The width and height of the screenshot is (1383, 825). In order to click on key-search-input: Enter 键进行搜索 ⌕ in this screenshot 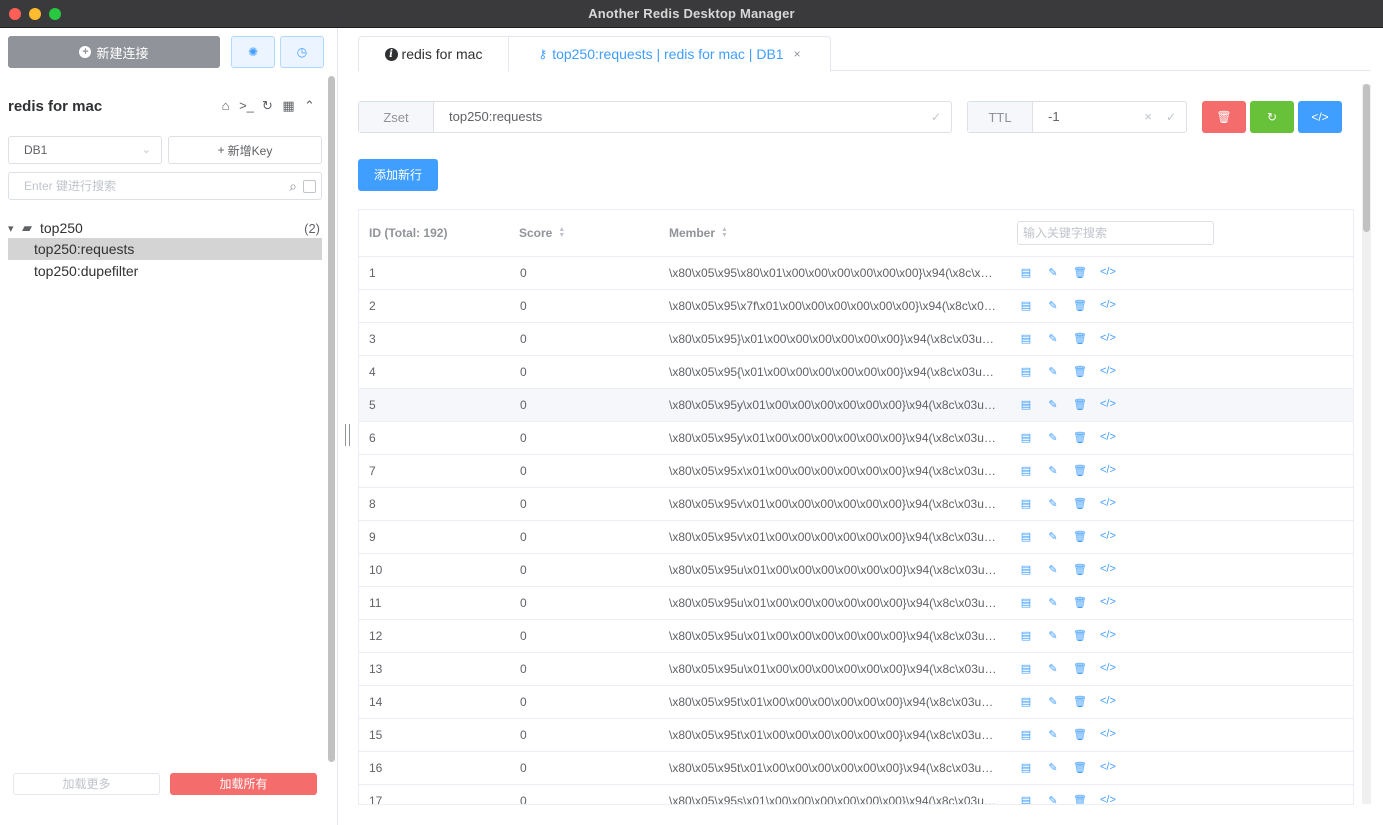, I will do `click(165, 186)`.